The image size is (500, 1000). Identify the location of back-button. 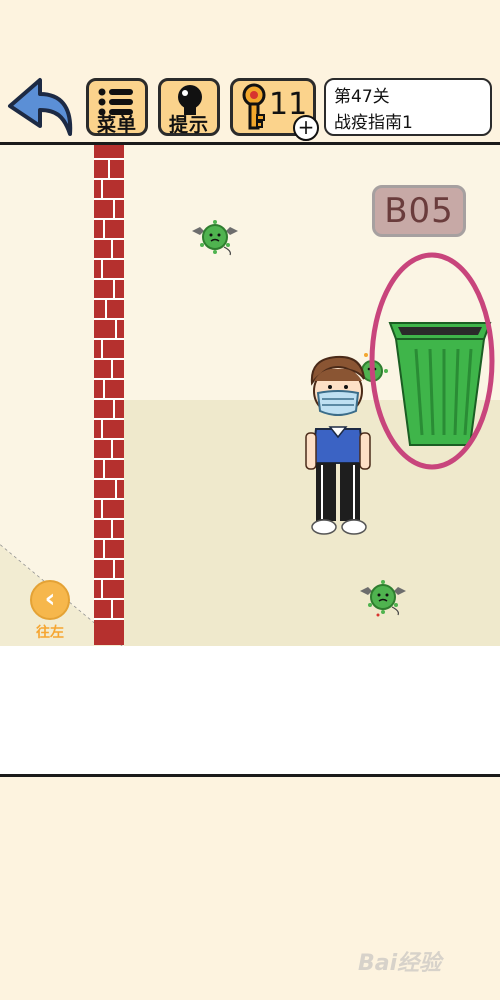
(41, 107).